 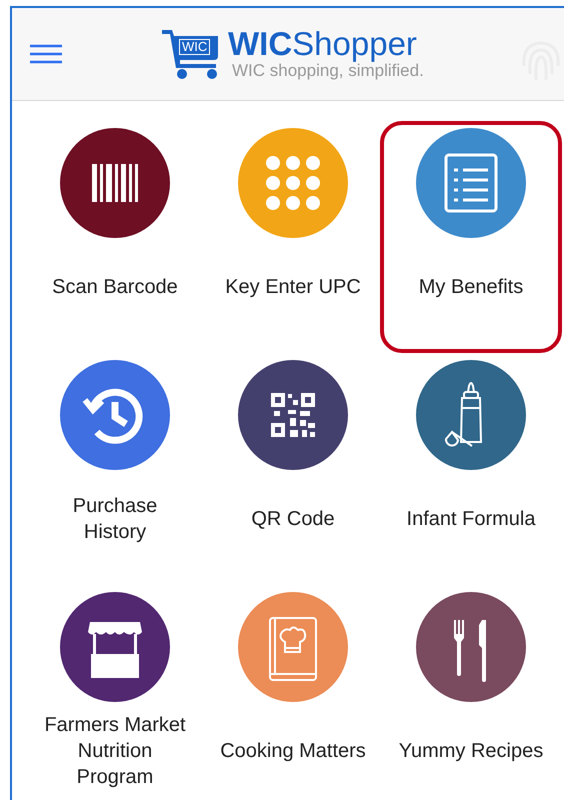 I want to click on market-stand-icon, so click(x=115, y=650).